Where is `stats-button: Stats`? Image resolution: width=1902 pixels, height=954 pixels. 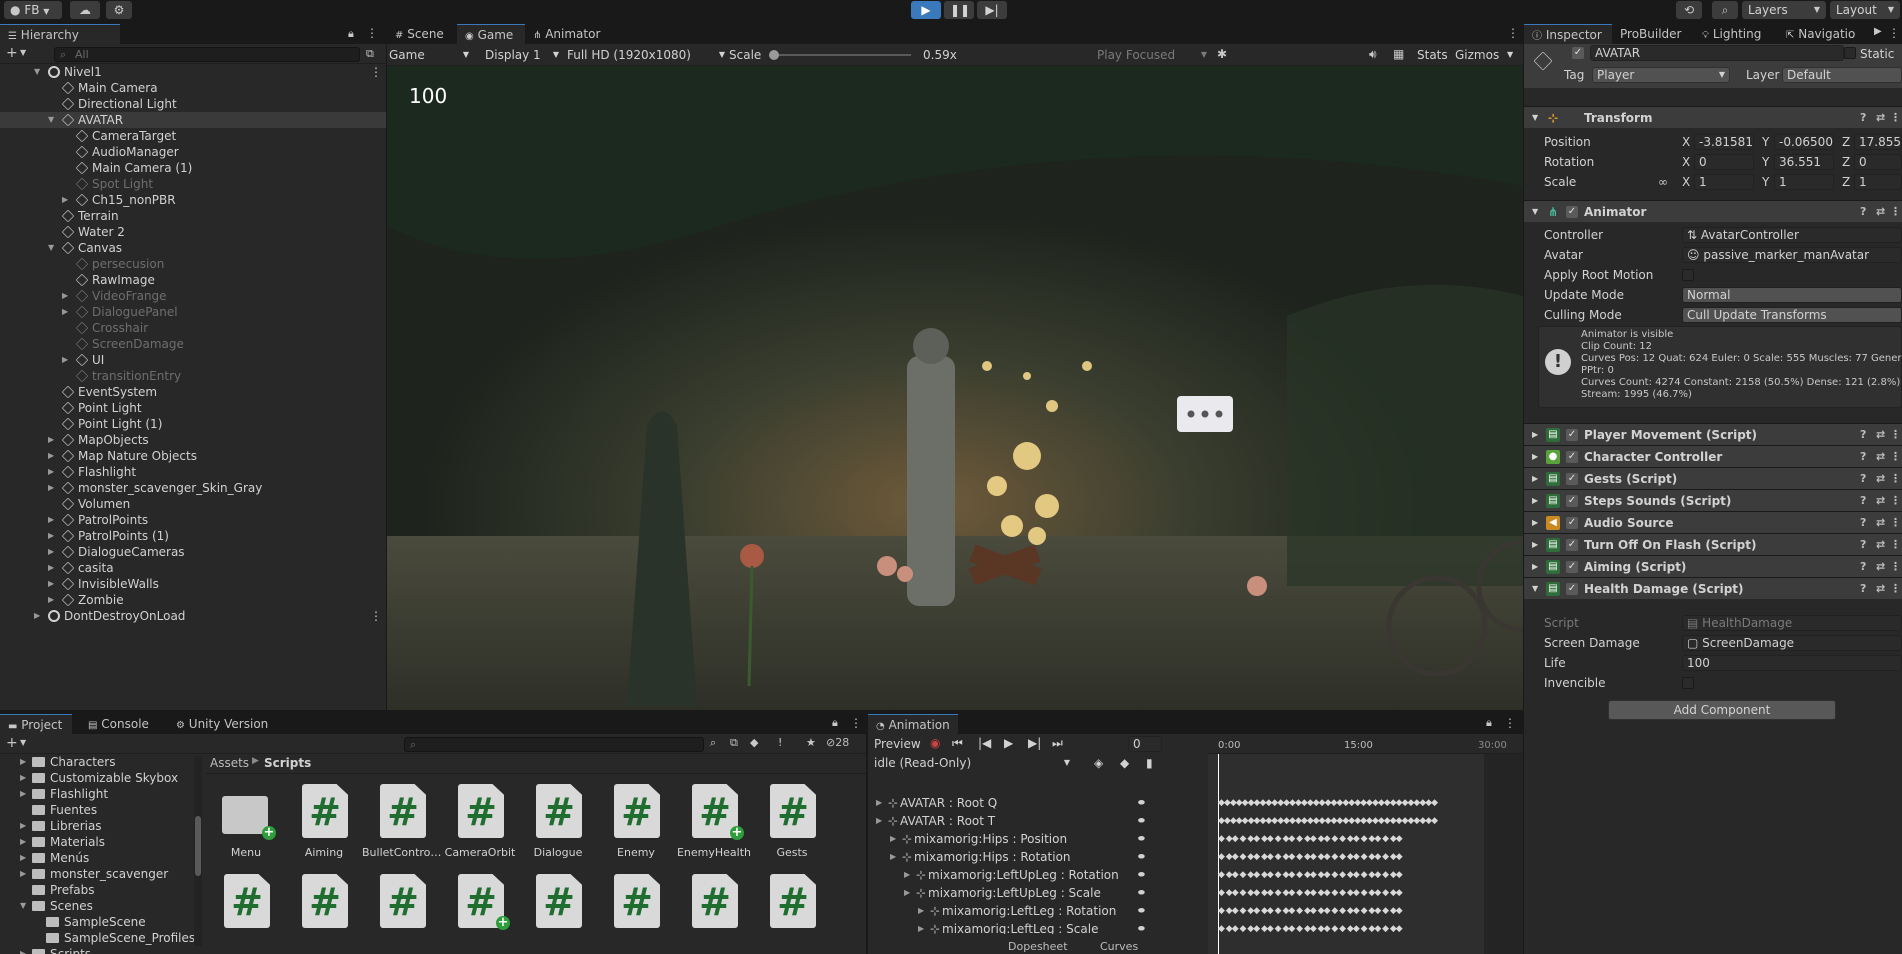
stats-button: Stats is located at coordinates (1432, 55).